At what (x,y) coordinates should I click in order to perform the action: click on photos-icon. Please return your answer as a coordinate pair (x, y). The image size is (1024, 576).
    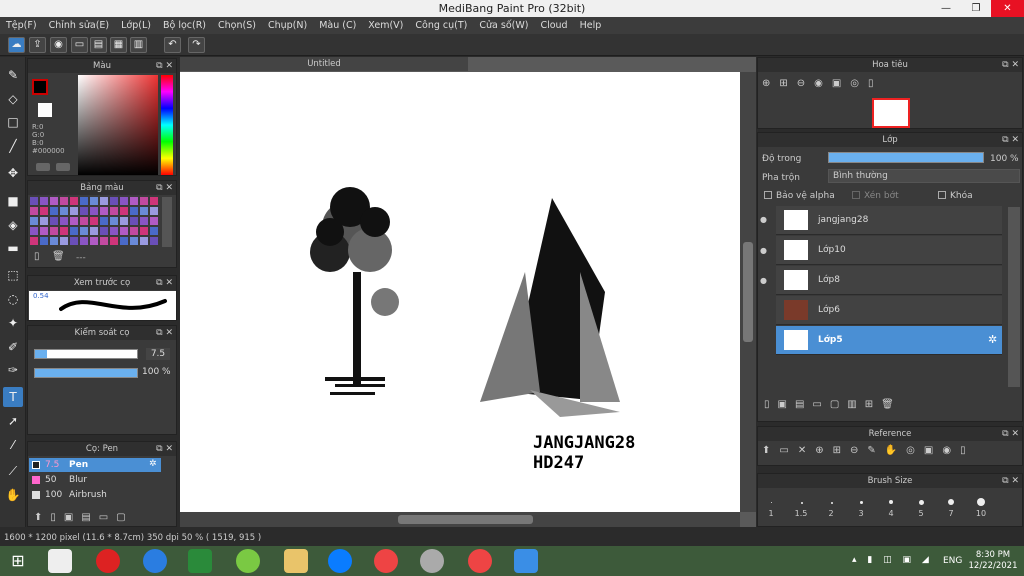
    Looking at the image, I should click on (526, 561).